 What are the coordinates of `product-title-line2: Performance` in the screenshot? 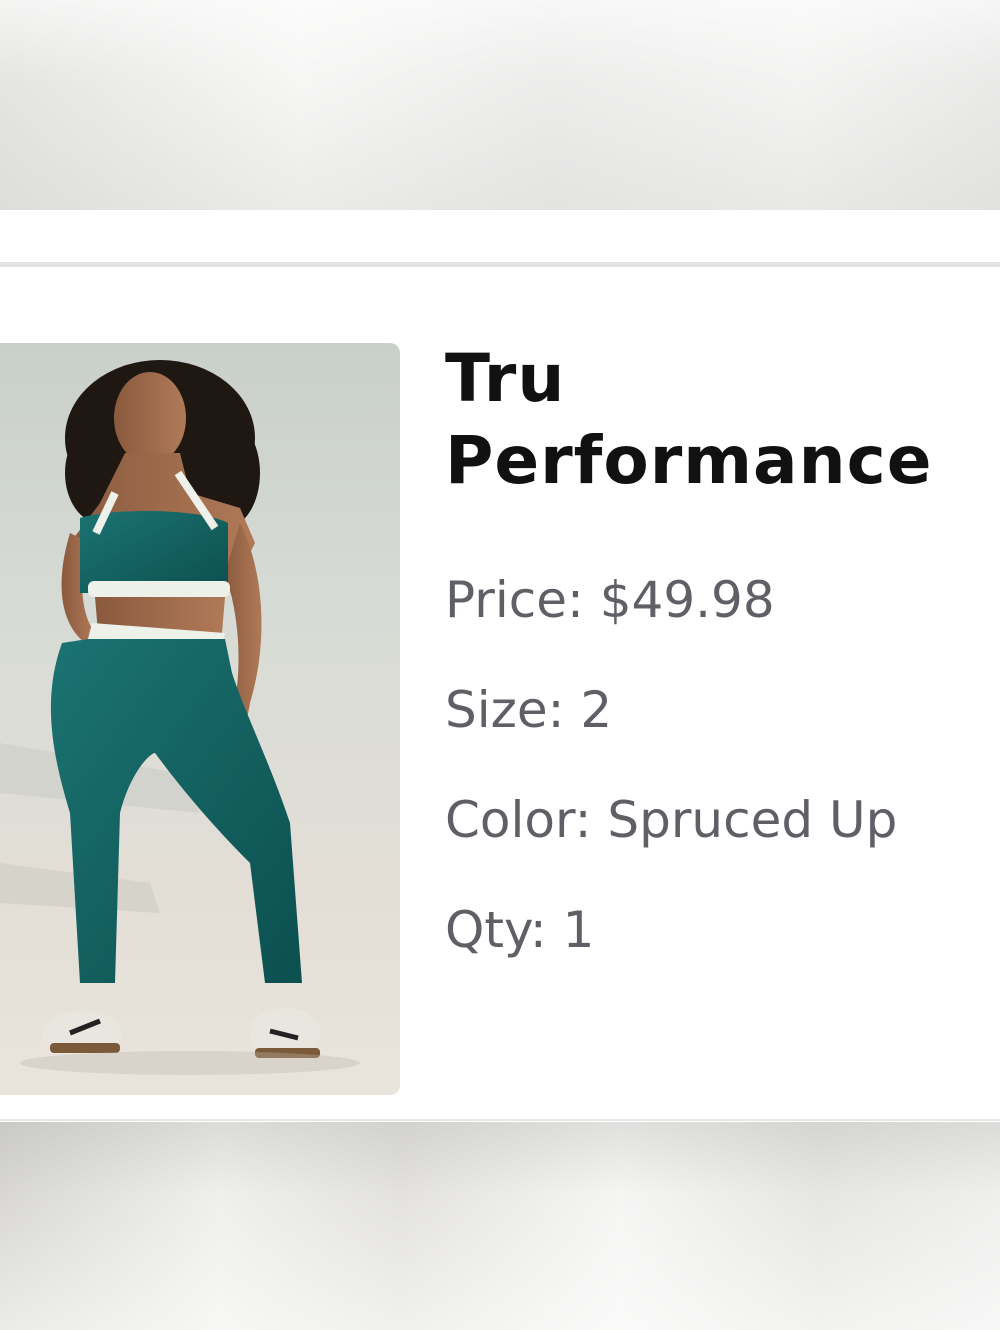 It's located at (689, 460).